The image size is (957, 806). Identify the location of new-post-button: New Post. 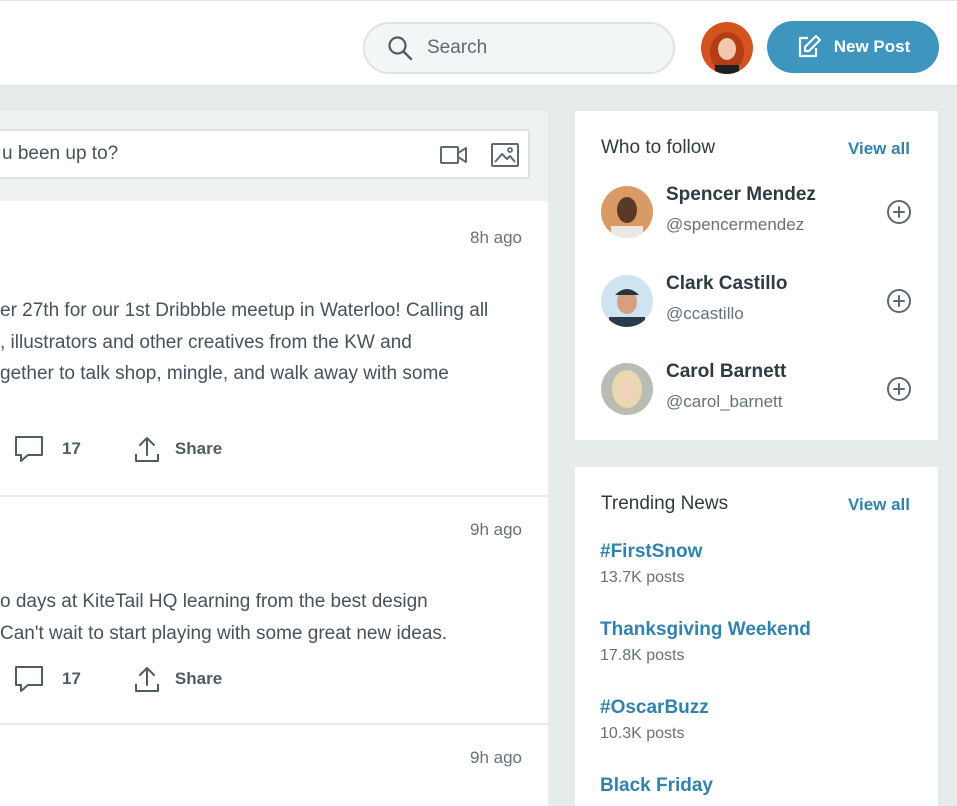
(853, 47).